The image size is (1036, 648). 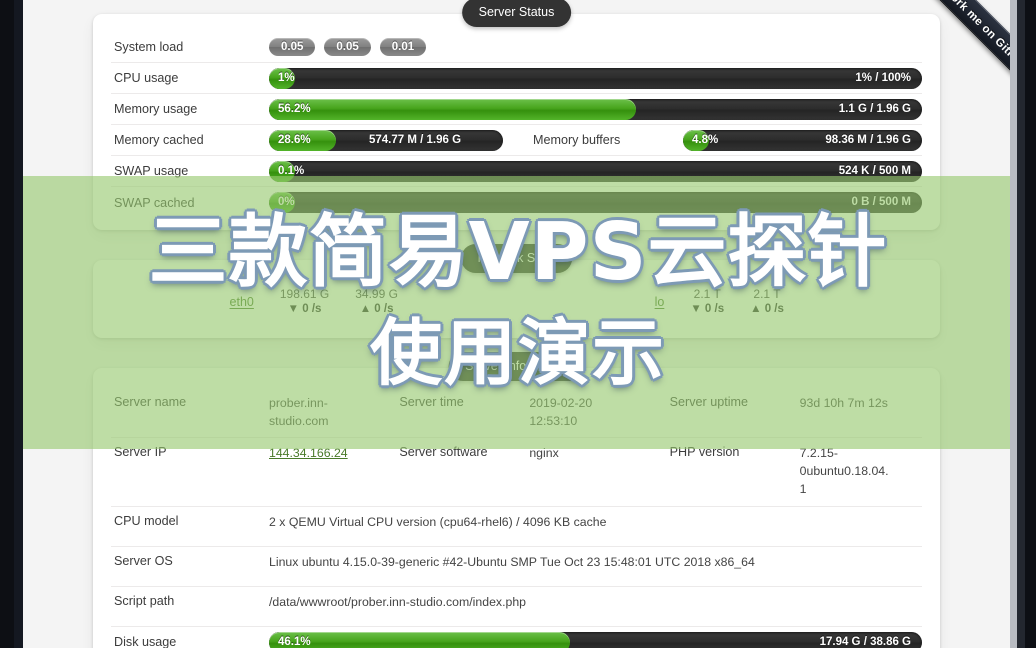 I want to click on server-software-label: Server software, so click(x=443, y=452).